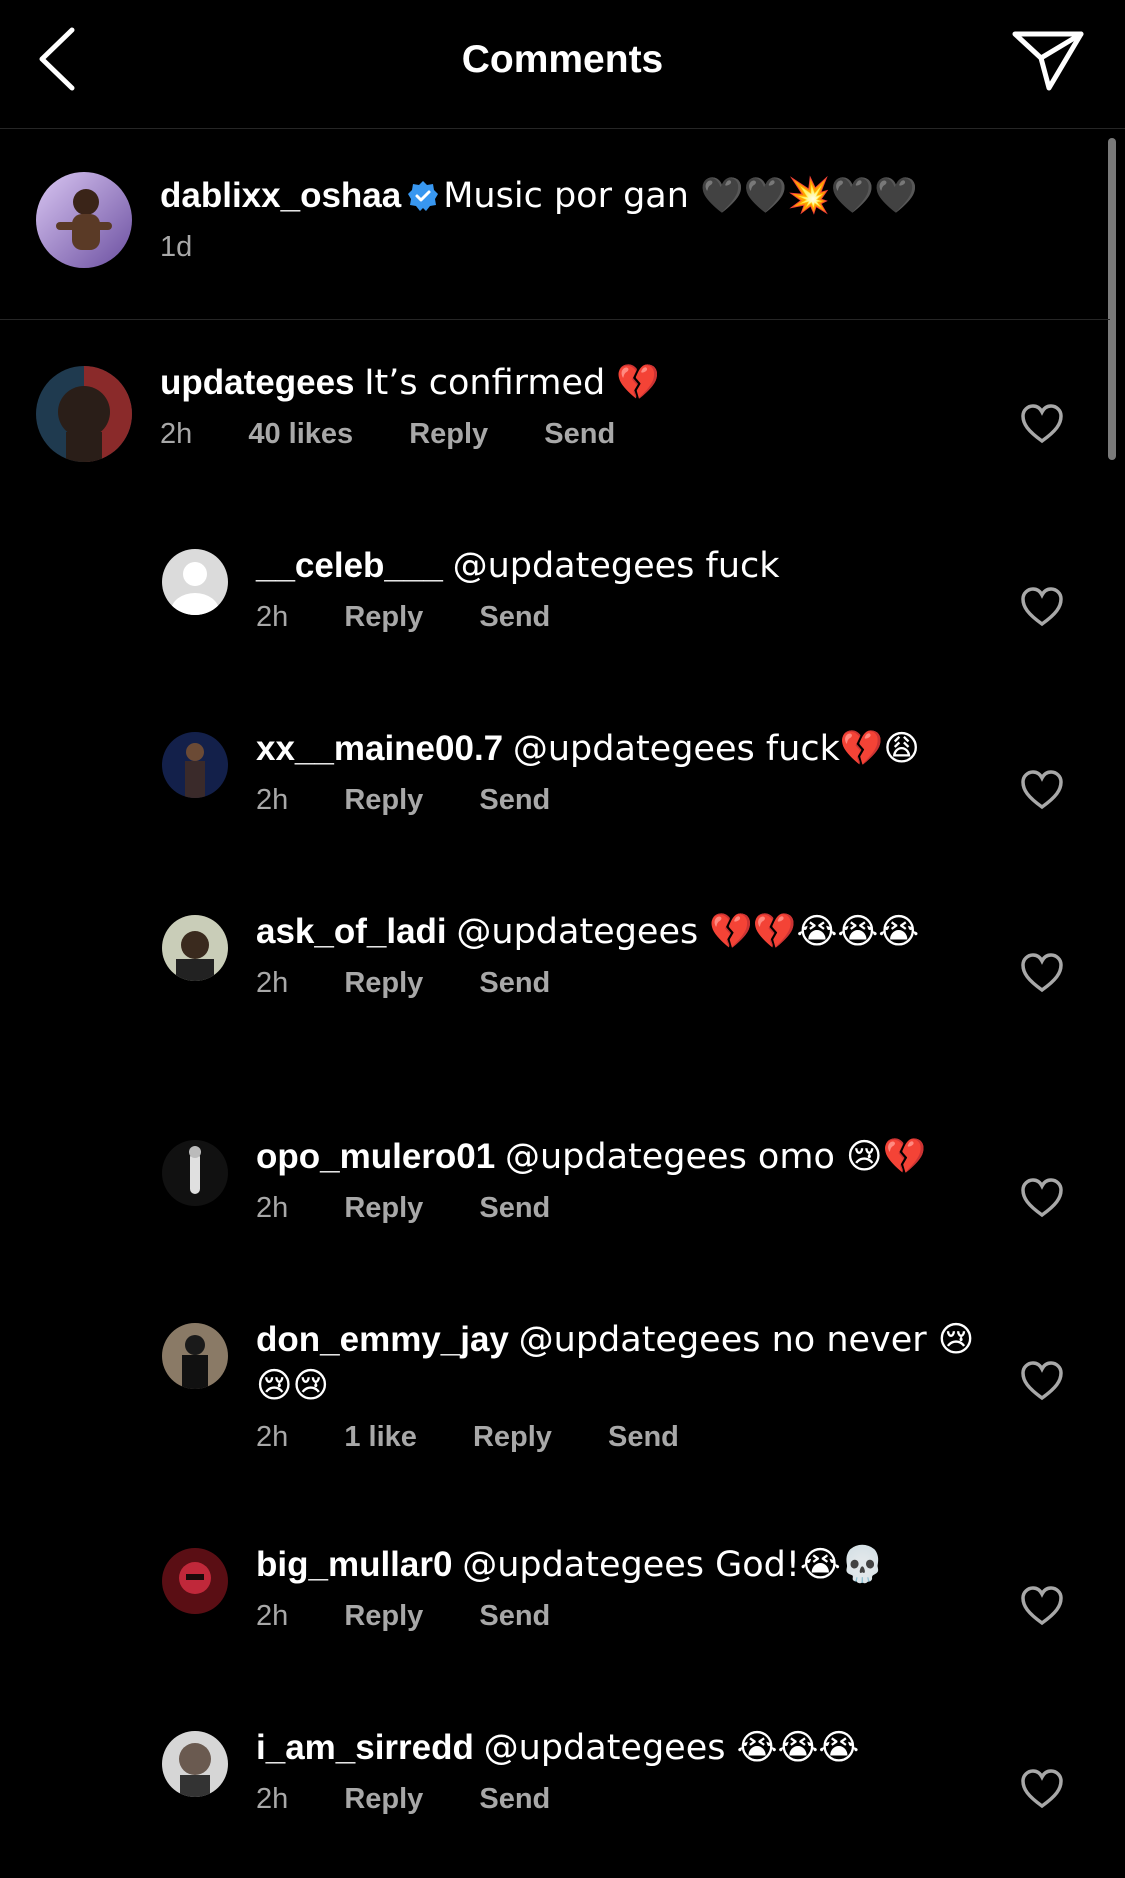 The width and height of the screenshot is (1125, 1878). I want to click on comment-username: xx__maine00.7, so click(379, 748).